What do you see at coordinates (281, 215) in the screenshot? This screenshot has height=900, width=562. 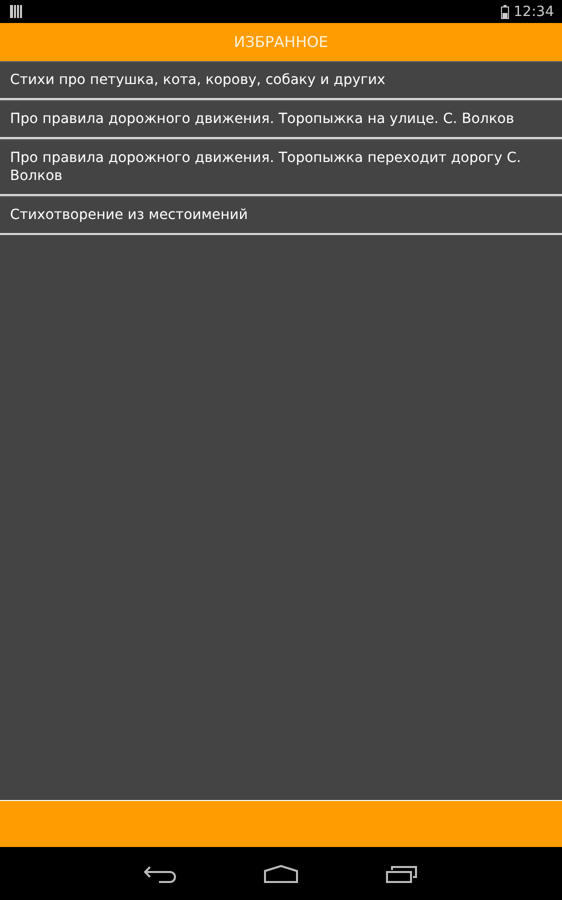 I see `favorite-item: Стихотворение из местоимений` at bounding box center [281, 215].